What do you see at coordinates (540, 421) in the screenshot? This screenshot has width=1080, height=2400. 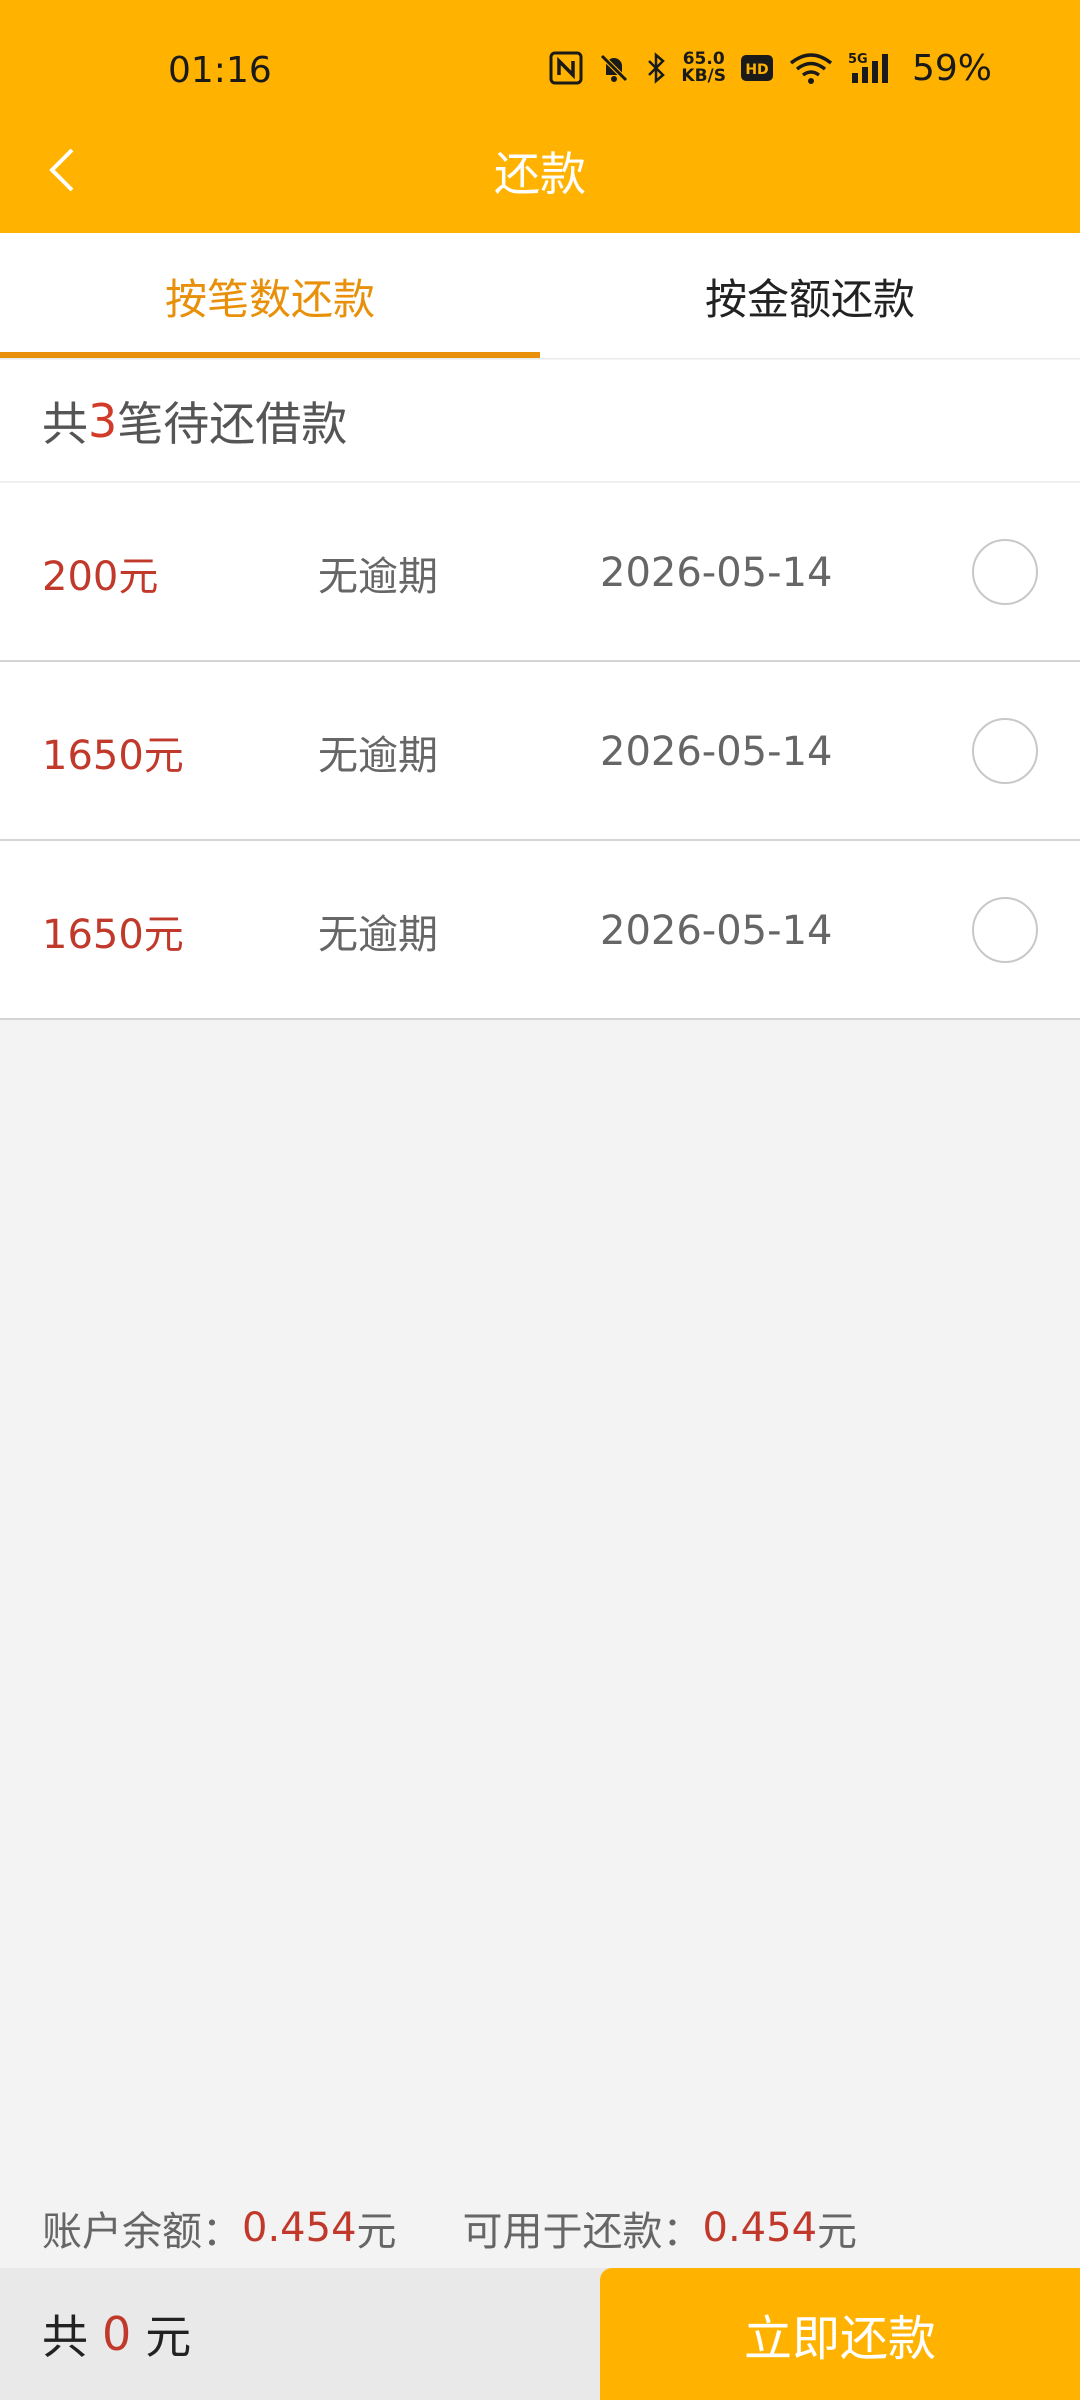 I see `loan-summary: 共 3 笔待还借款` at bounding box center [540, 421].